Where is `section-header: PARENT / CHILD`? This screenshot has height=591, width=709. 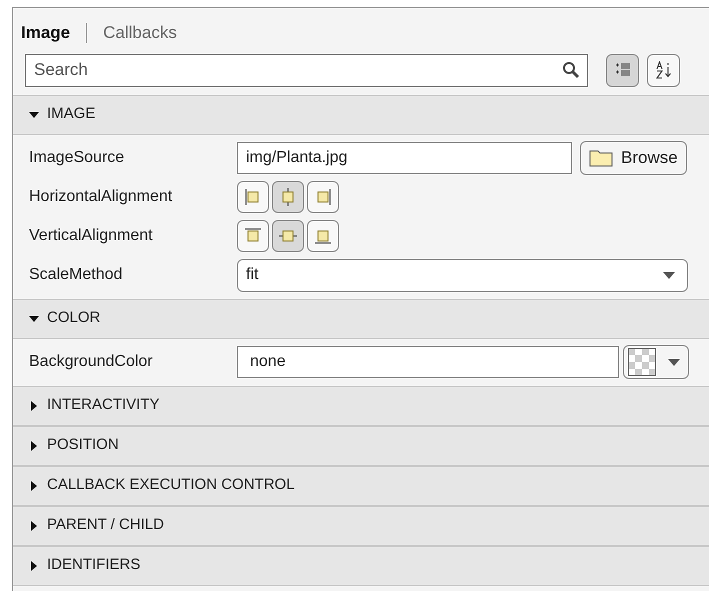 section-header: PARENT / CHILD is located at coordinates (361, 526).